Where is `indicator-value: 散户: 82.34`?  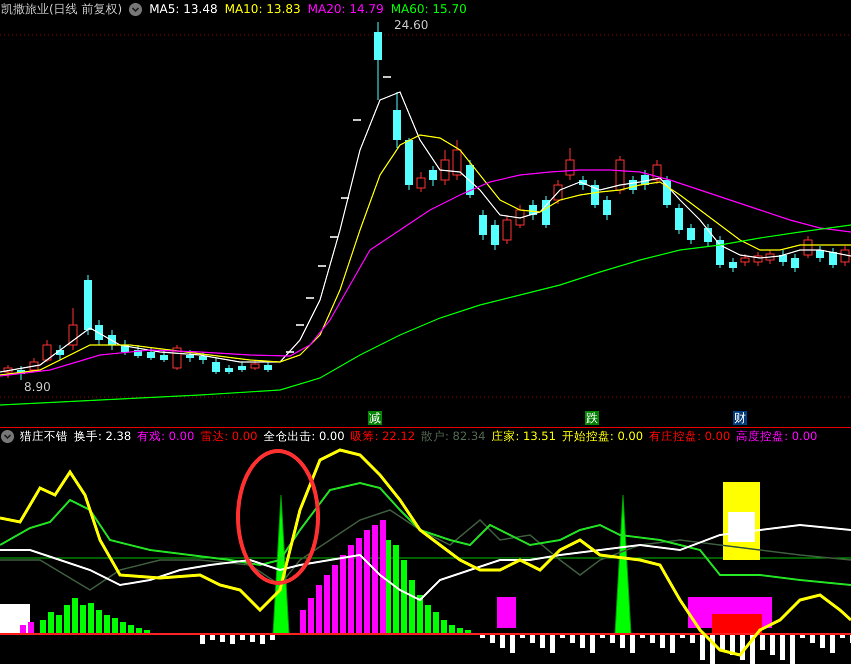 indicator-value: 散户: 82.34 is located at coordinates (453, 436).